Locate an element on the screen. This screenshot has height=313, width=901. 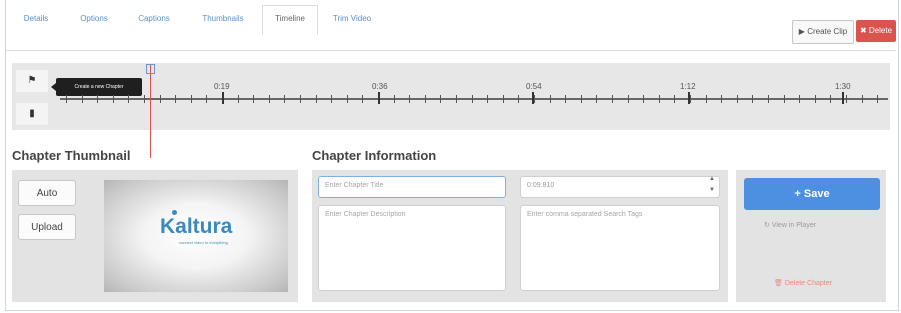
view-in-player-label: View in Player is located at coordinates (794, 225).